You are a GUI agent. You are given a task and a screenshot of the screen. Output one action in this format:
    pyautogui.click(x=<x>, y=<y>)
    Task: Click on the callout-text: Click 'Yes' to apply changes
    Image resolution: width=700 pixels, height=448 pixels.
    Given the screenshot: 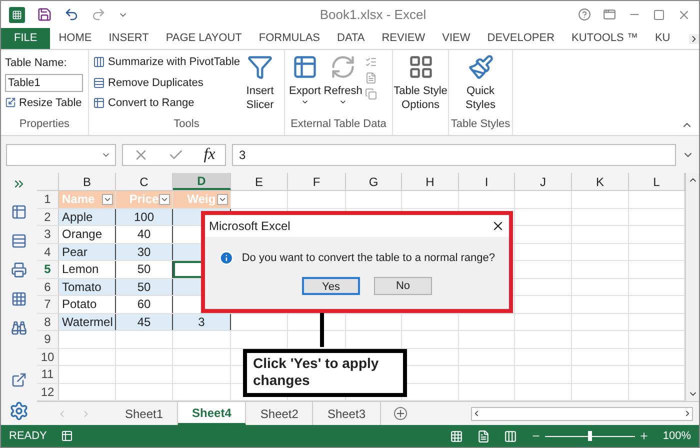 What is the action you would take?
    pyautogui.click(x=316, y=372)
    